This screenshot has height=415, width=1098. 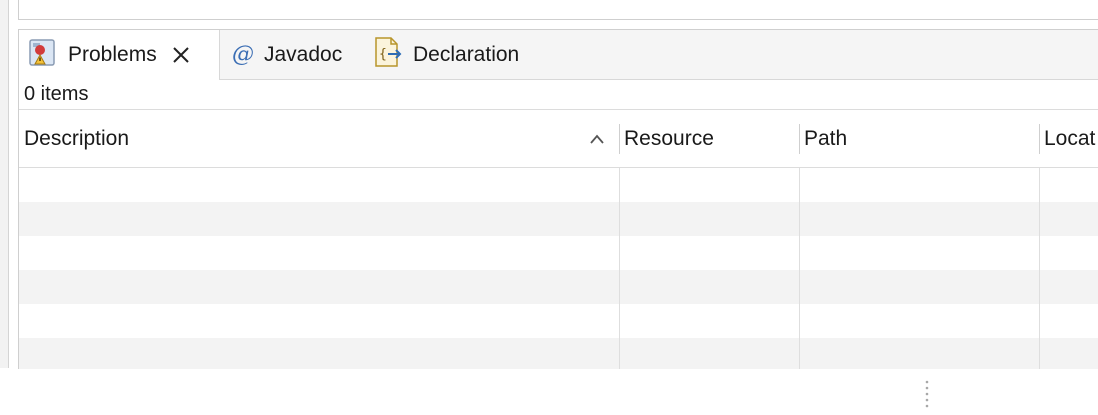 I want to click on tab-javadoc-label: Javadoc, so click(x=303, y=54).